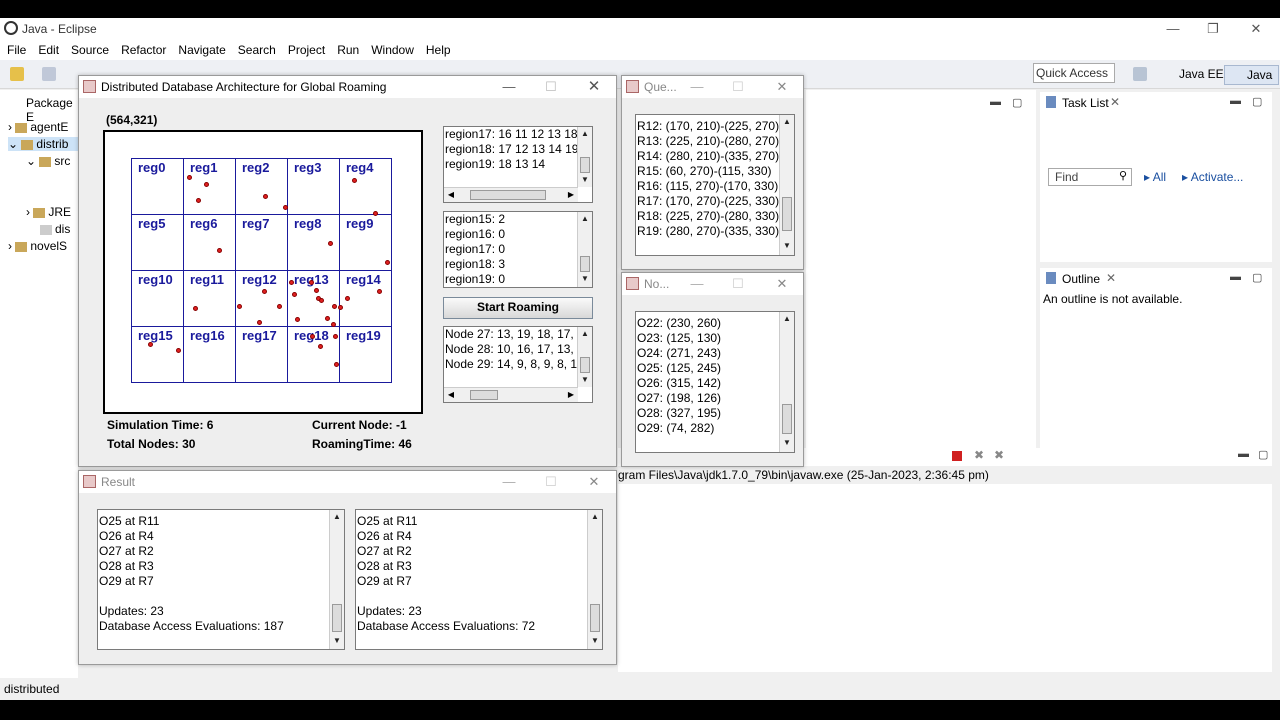 Image resolution: width=1280 pixels, height=720 pixels. What do you see at coordinates (437, 48) in the screenshot?
I see `menu-help: Help` at bounding box center [437, 48].